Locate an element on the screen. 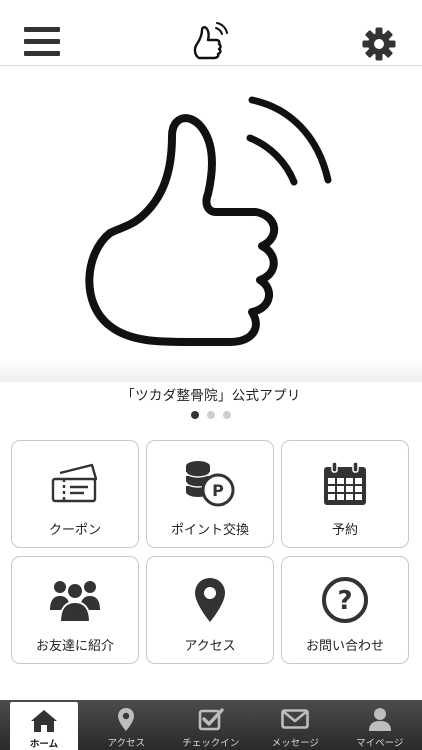 This screenshot has height=750, width=422. tile-label: 予約 is located at coordinates (344, 530).